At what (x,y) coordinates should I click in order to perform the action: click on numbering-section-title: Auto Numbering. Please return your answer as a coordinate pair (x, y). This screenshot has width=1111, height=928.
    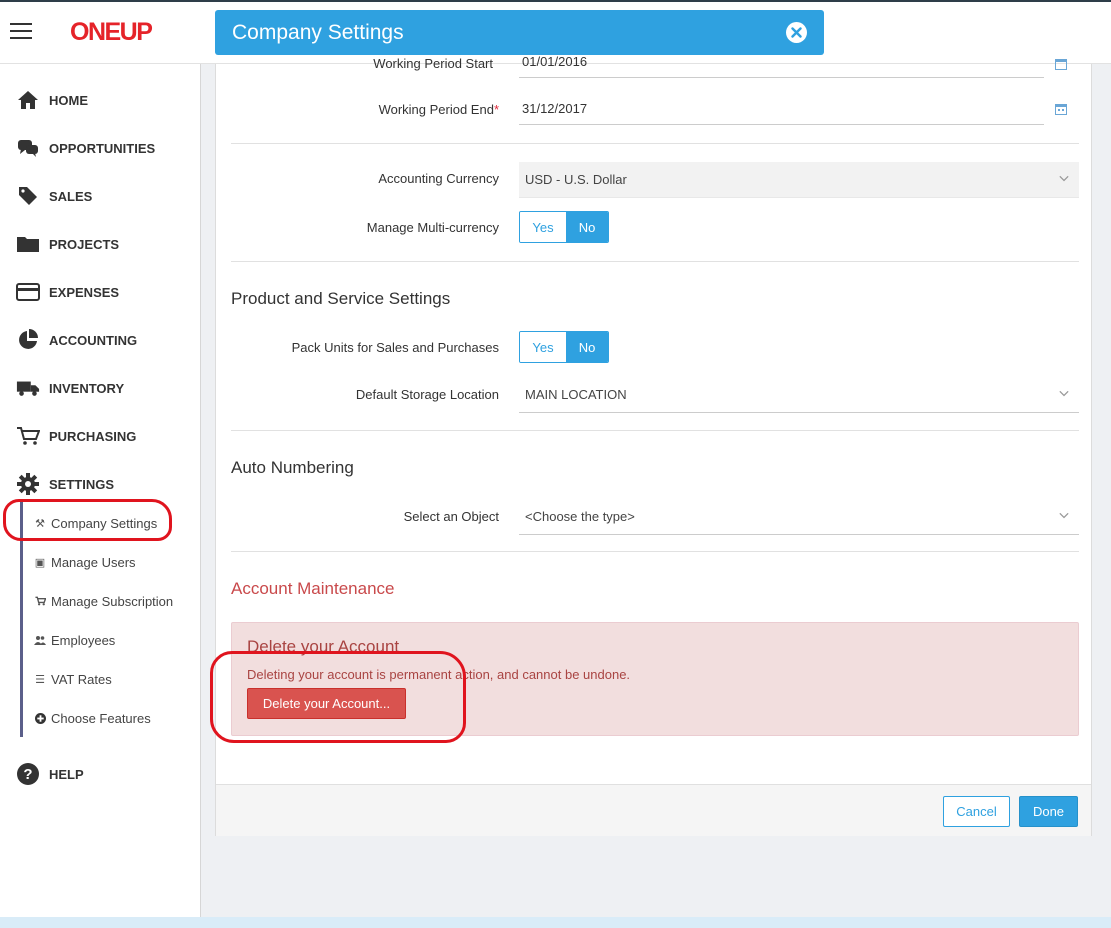
    Looking at the image, I should click on (292, 467).